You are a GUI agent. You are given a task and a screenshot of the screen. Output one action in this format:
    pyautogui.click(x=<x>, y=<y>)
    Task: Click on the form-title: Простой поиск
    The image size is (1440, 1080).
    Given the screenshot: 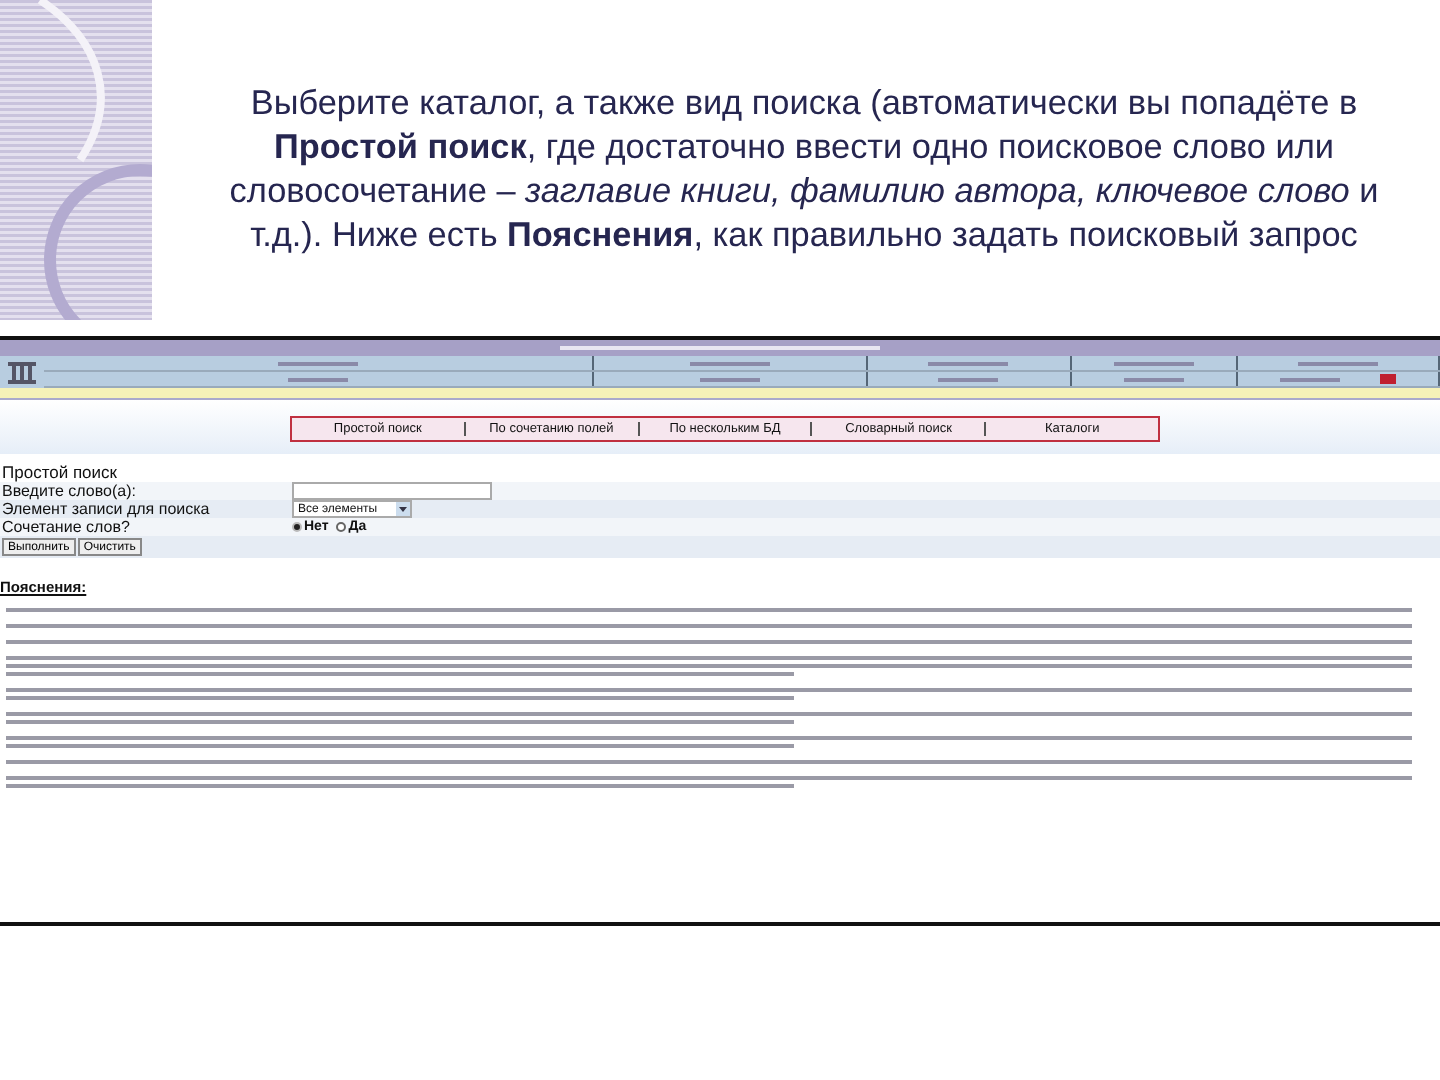 What is the action you would take?
    pyautogui.click(x=59, y=472)
    